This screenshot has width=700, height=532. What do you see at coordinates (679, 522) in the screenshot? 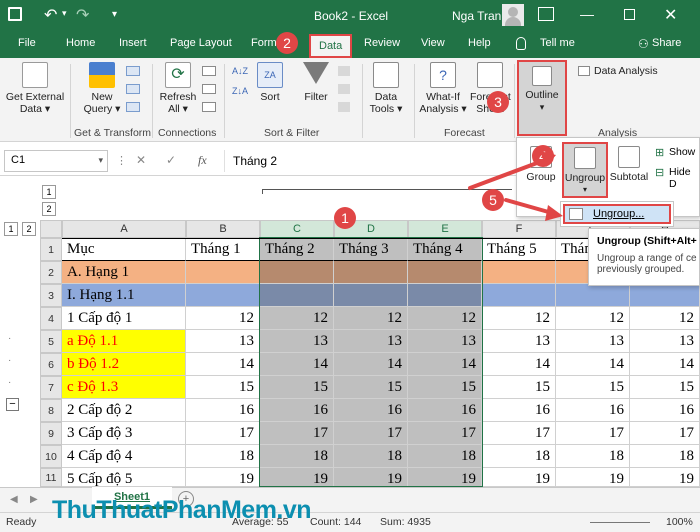
I see `zoom-level: 100%` at bounding box center [679, 522].